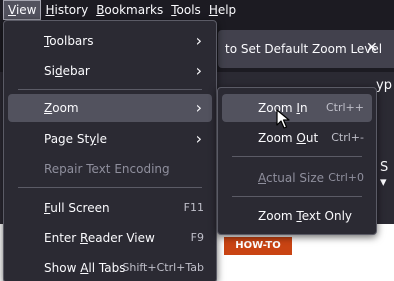 The width and height of the screenshot is (394, 281). Describe the element at coordinates (107, 169) in the screenshot. I see `menuitem-repair-text-encoding: Repair Text Encoding` at that location.